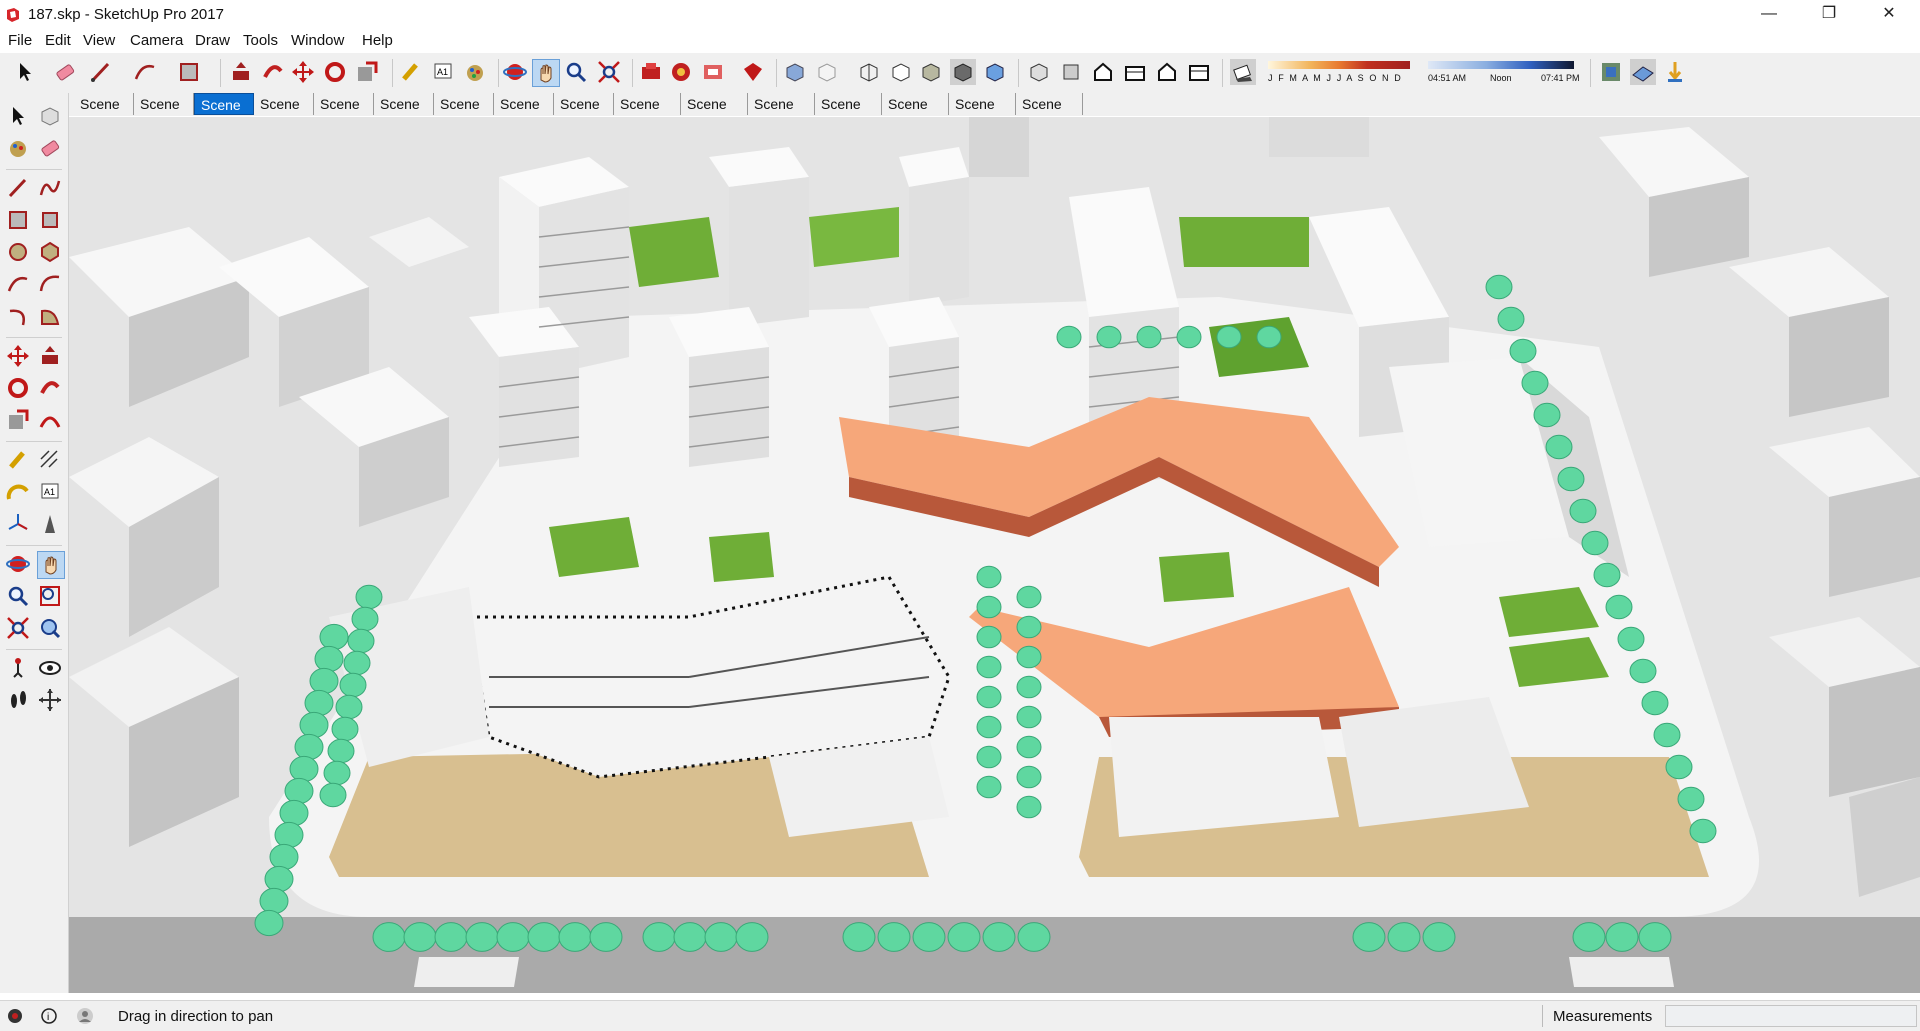 The image size is (1920, 1031). I want to click on scene-tab-9: Scene 9, so click(584, 113).